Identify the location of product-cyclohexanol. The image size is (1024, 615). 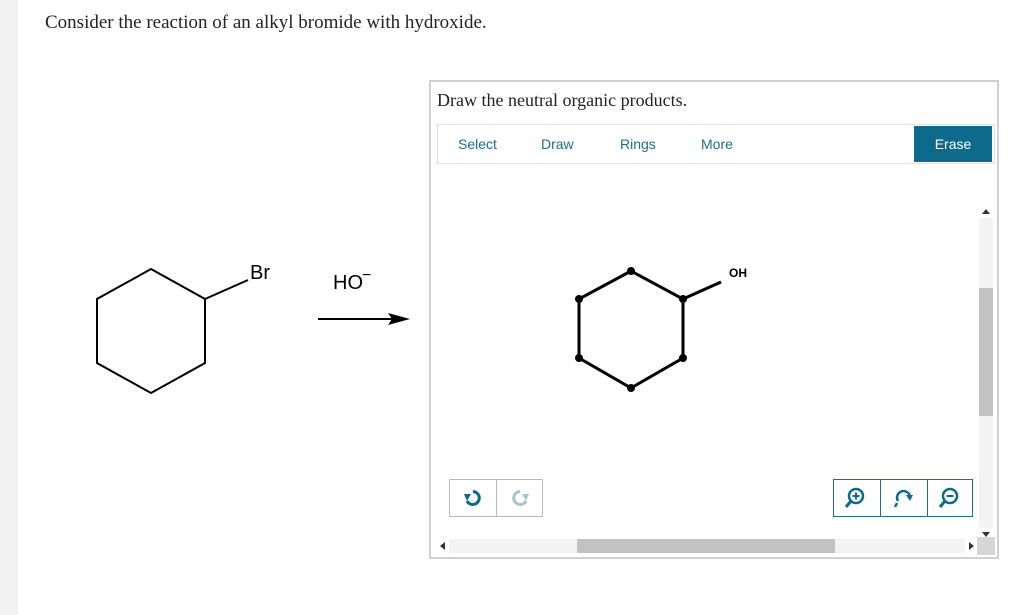
(649, 329).